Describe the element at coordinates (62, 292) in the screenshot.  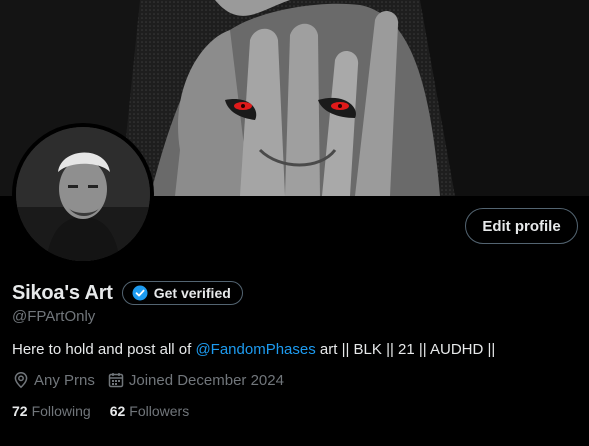
I see `display-name: Sikoa's Art` at that location.